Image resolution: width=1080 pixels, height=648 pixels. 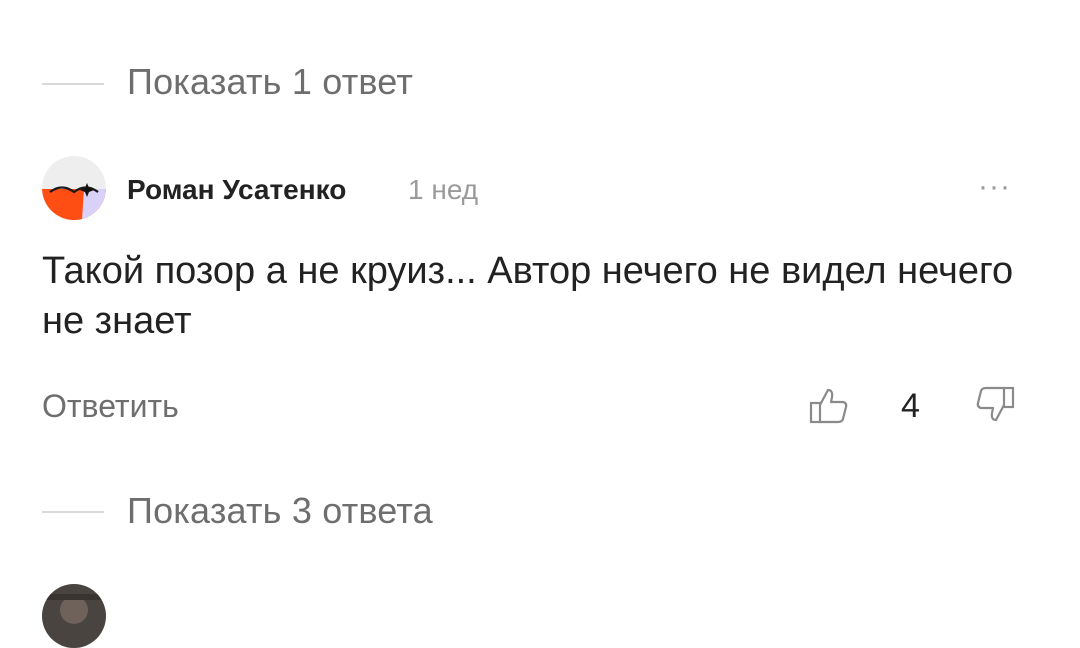 I want to click on dislike-button, so click(x=995, y=405).